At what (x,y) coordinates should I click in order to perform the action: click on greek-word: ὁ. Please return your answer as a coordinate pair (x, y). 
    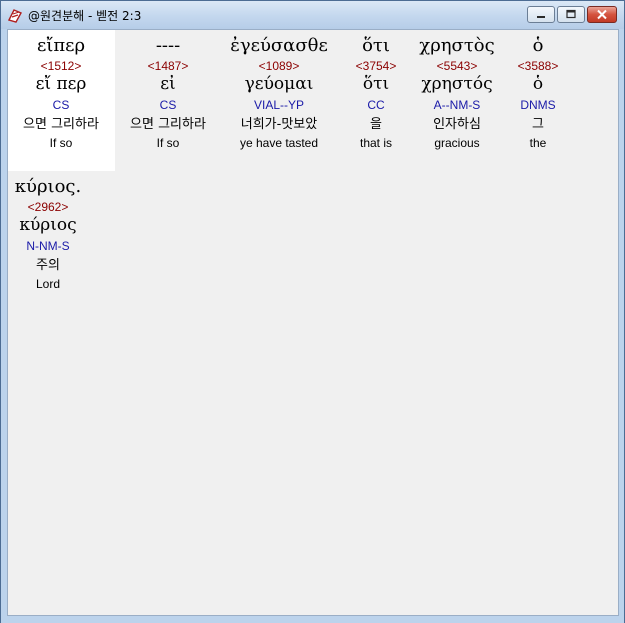
    Looking at the image, I should click on (538, 45).